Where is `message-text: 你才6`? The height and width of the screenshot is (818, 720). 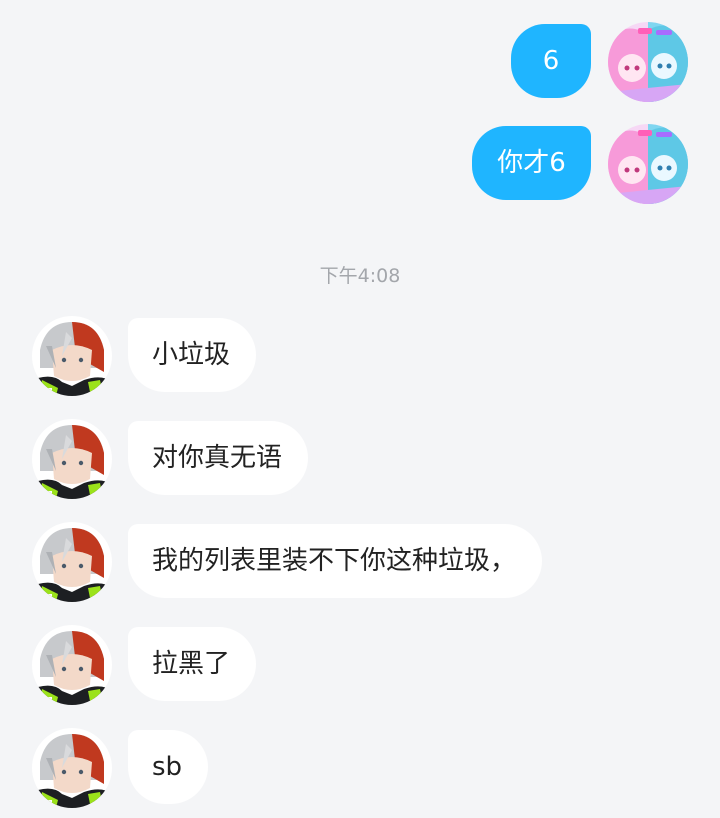
message-text: 你才6 is located at coordinates (531, 163).